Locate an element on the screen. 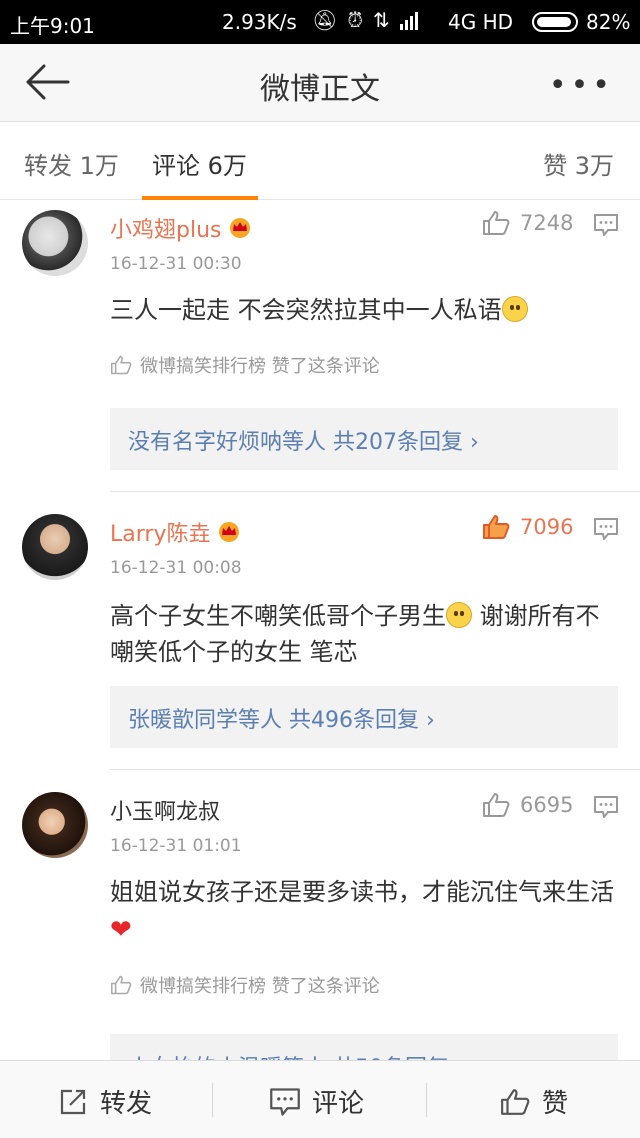 The image size is (640, 1138). comment-text-content: 姐姐说女孩子还是要多读书，才能沉住气来生活 is located at coordinates (362, 892).